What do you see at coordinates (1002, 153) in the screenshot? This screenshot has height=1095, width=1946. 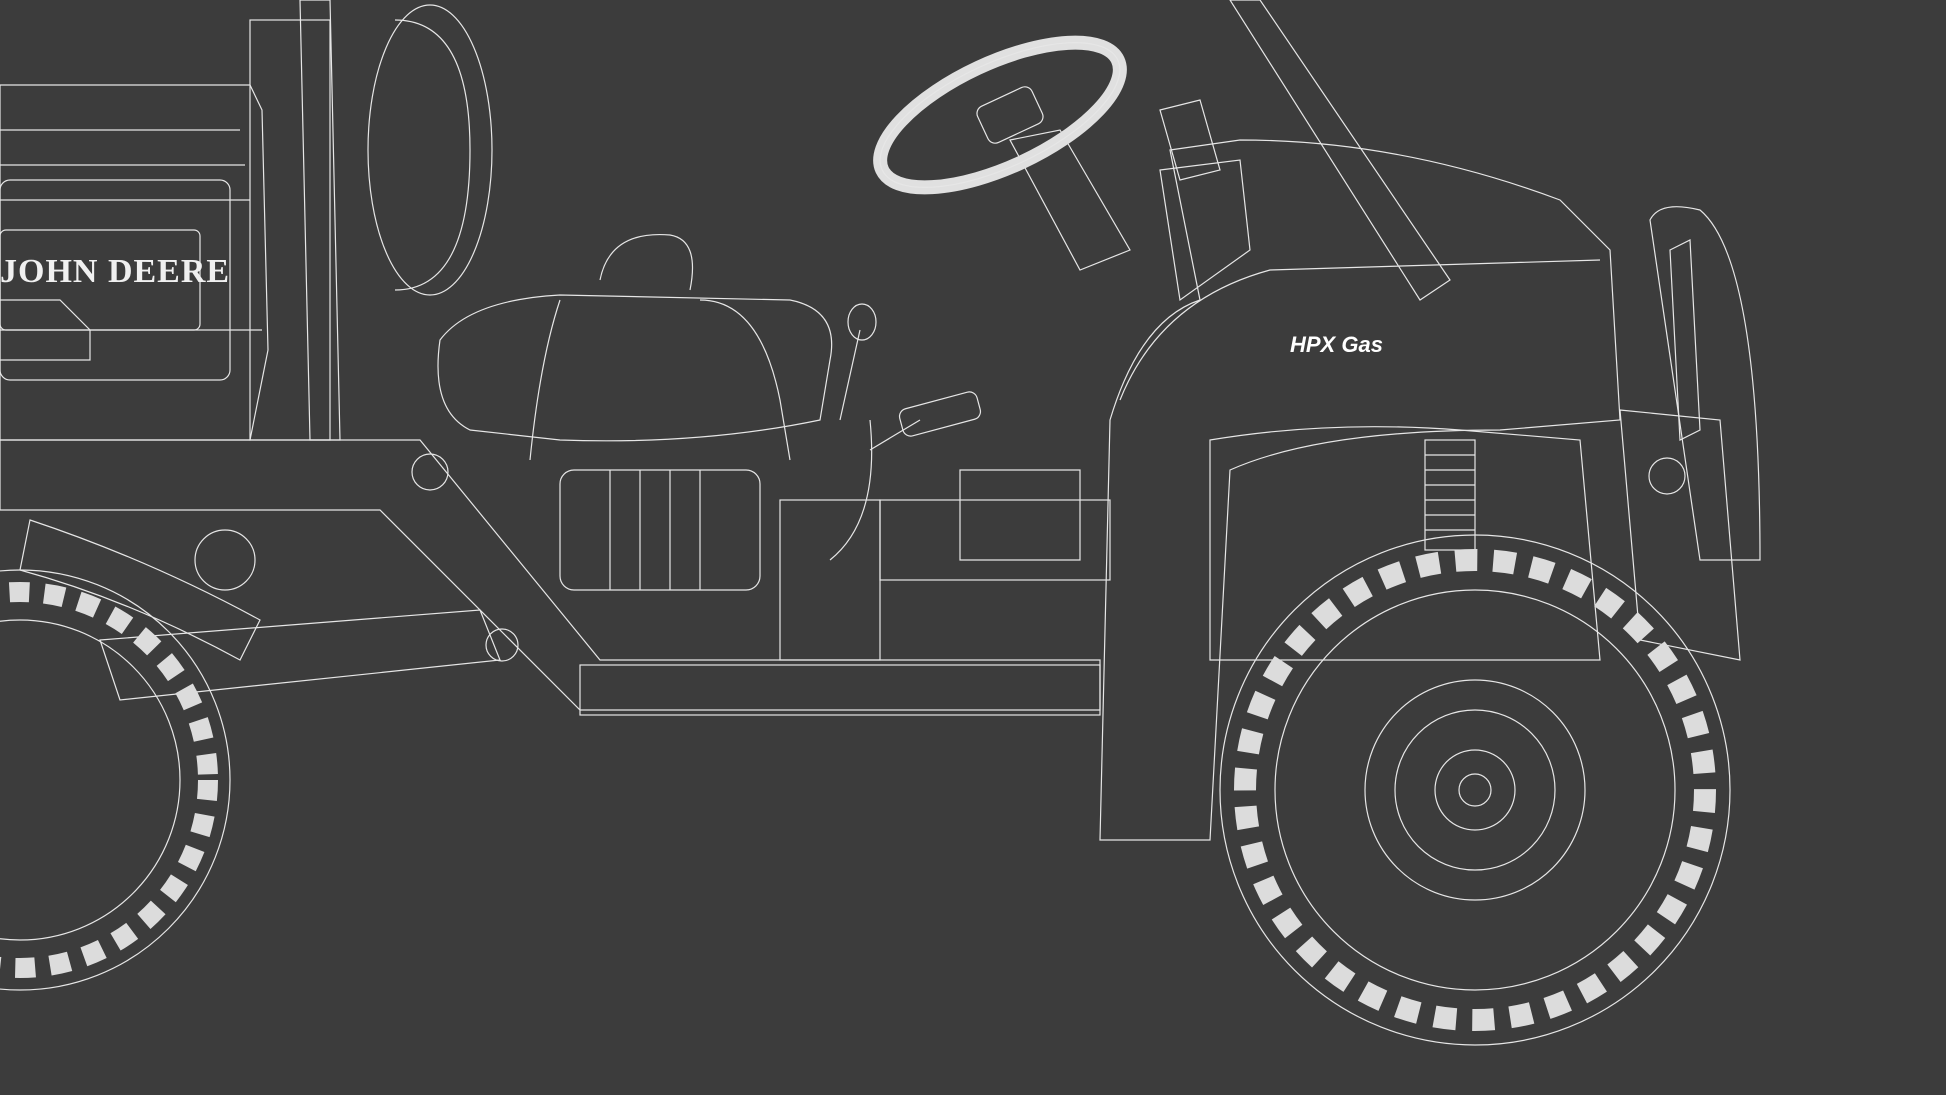 I see `steering-assembly` at bounding box center [1002, 153].